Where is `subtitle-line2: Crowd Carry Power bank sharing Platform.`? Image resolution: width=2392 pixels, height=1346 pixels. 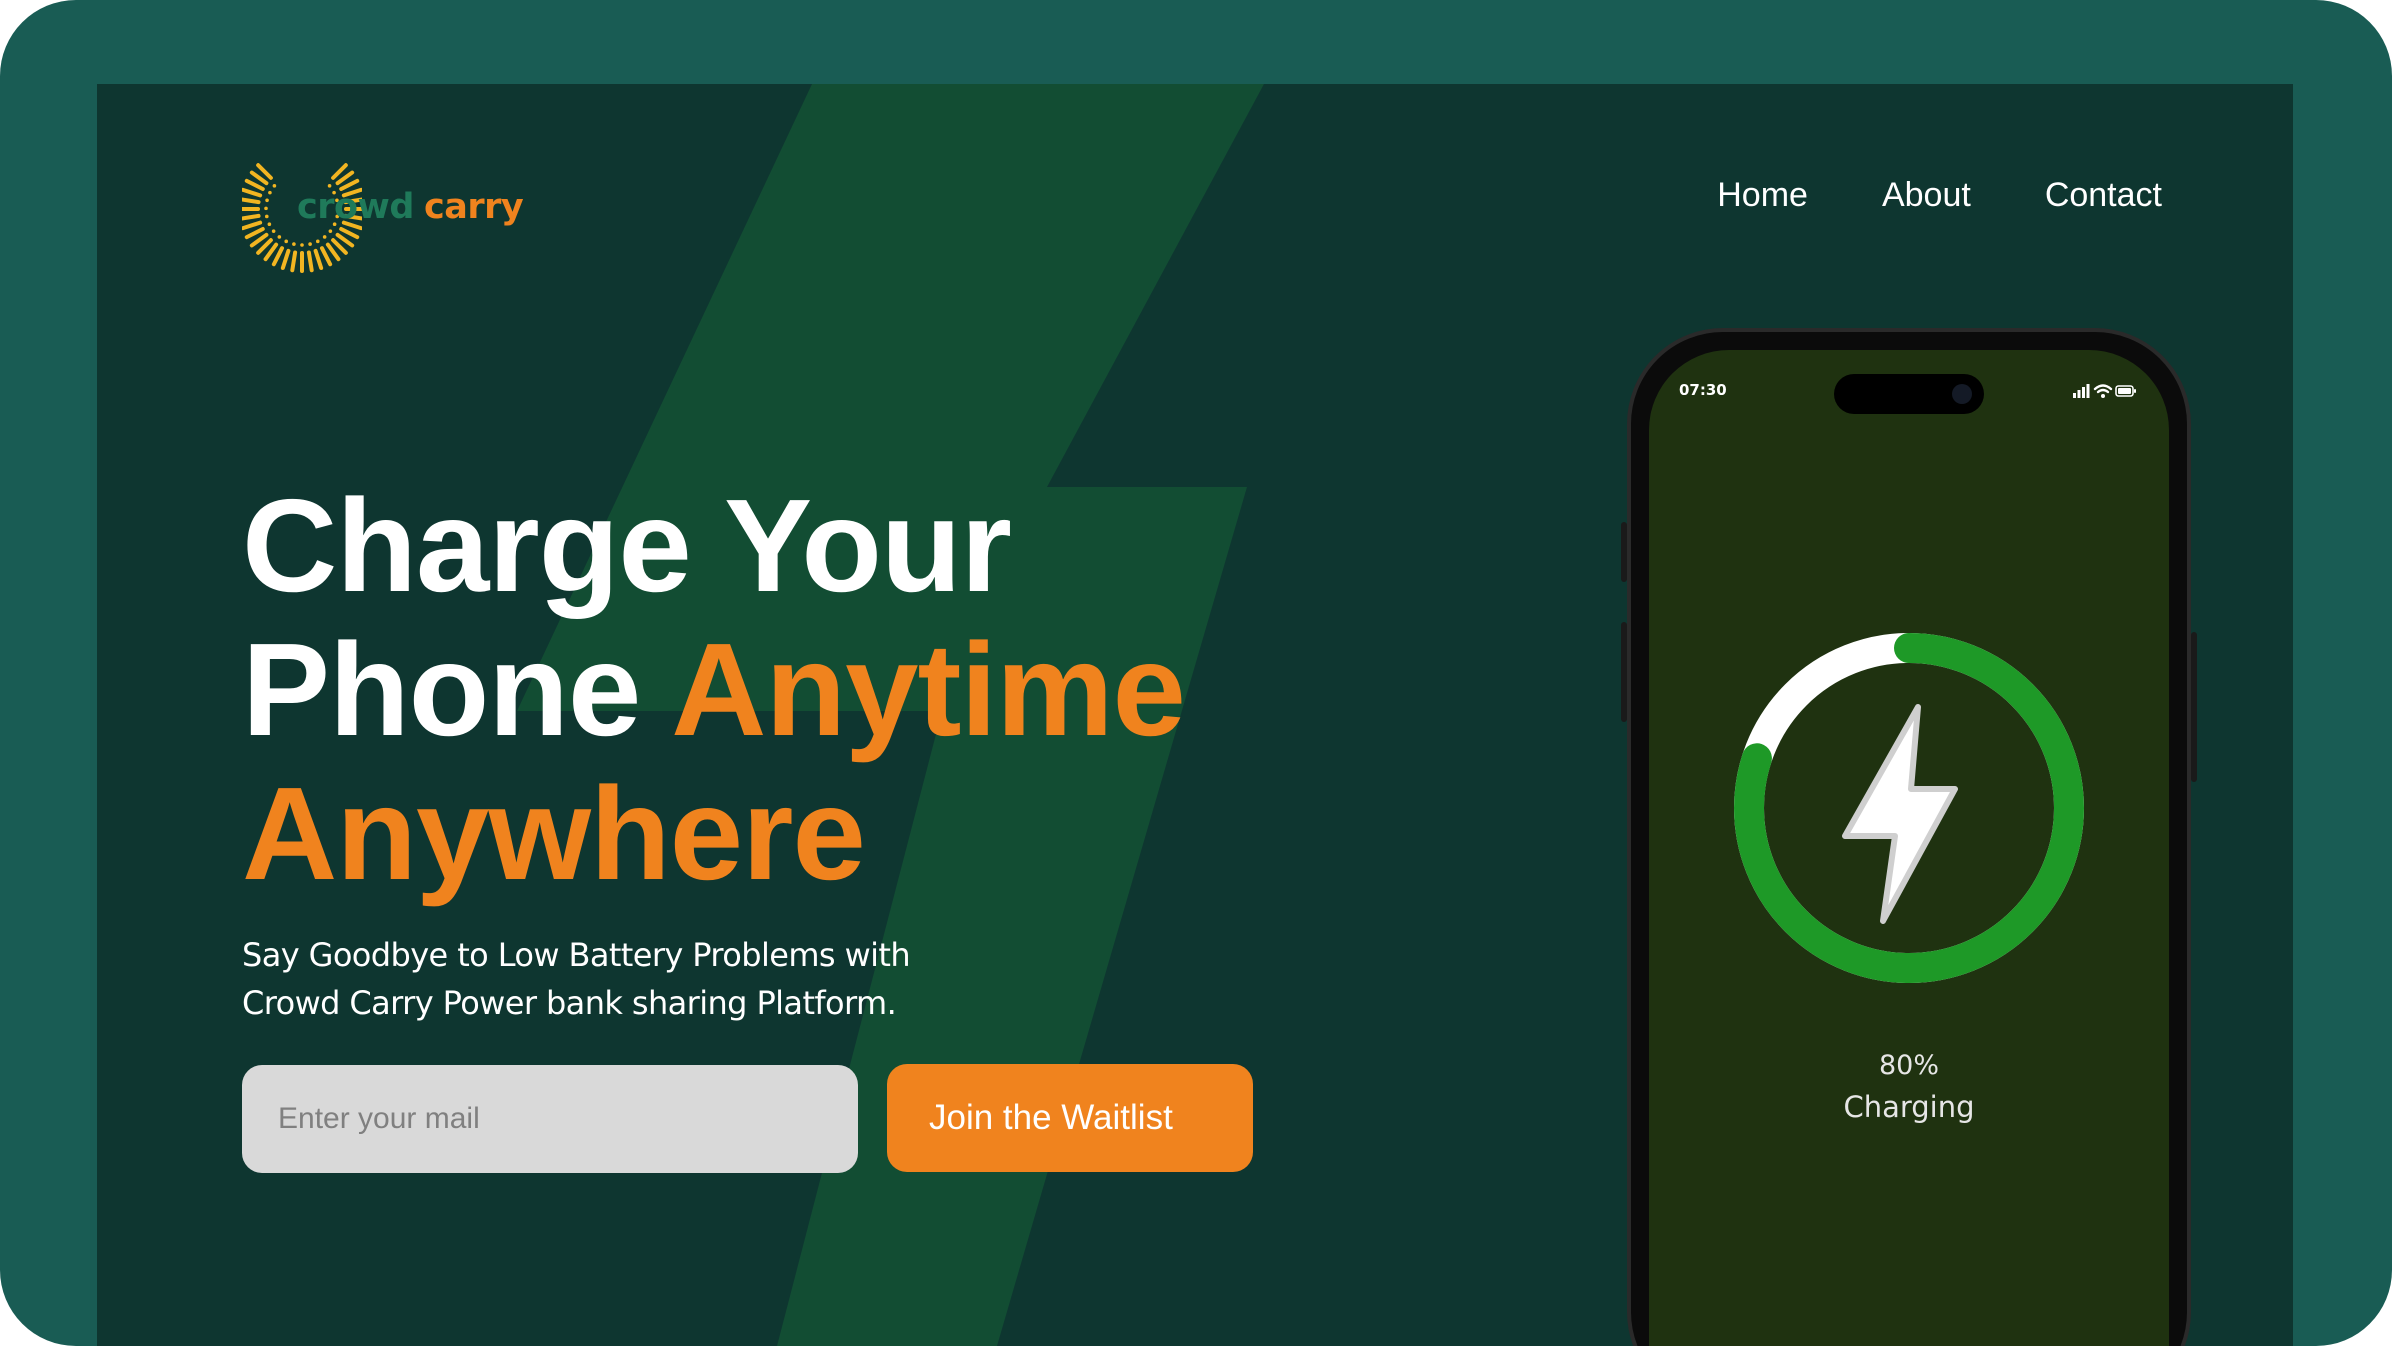
subtitle-line2: Crowd Carry Power bank sharing Platform. is located at coordinates (569, 1003).